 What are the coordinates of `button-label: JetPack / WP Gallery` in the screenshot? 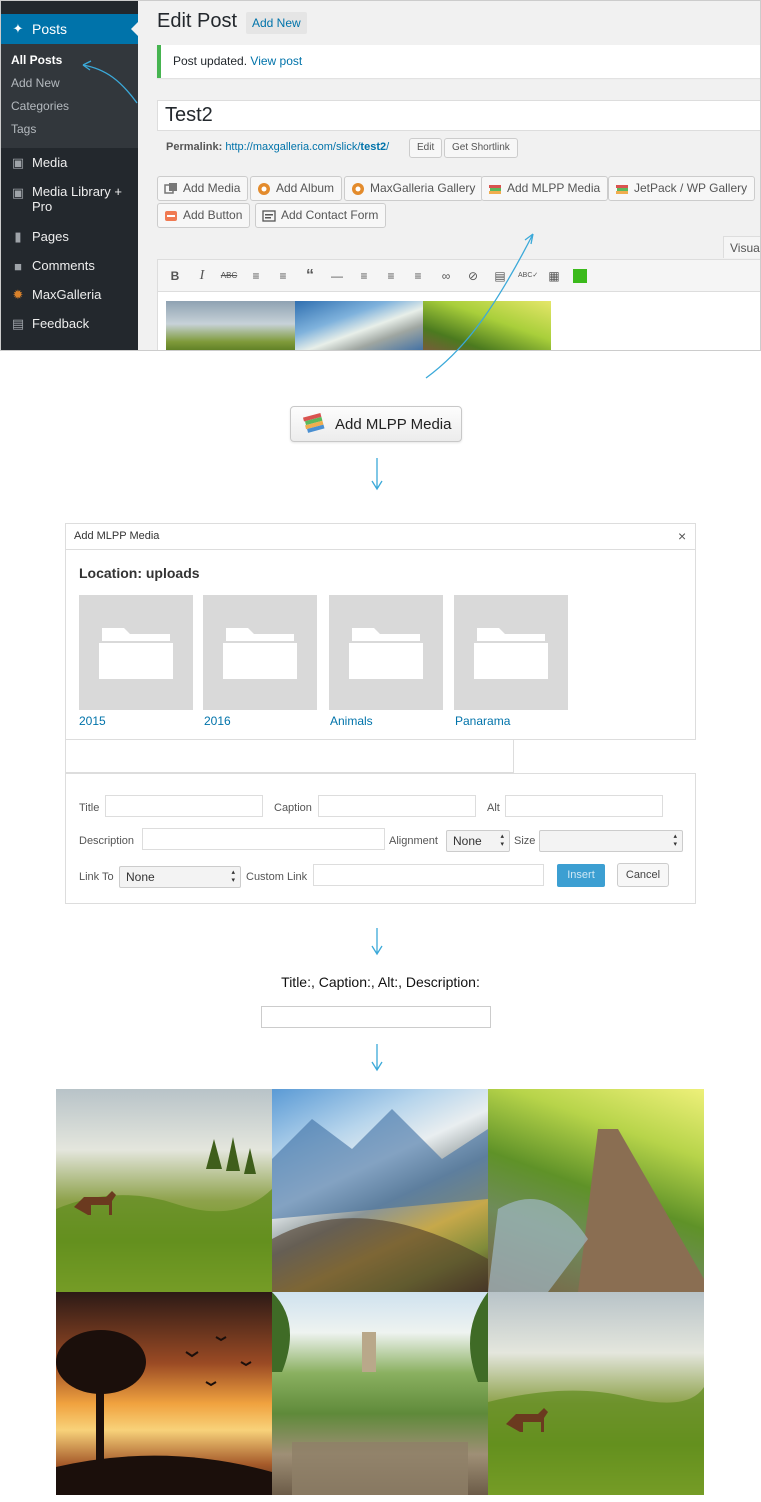 It's located at (691, 188).